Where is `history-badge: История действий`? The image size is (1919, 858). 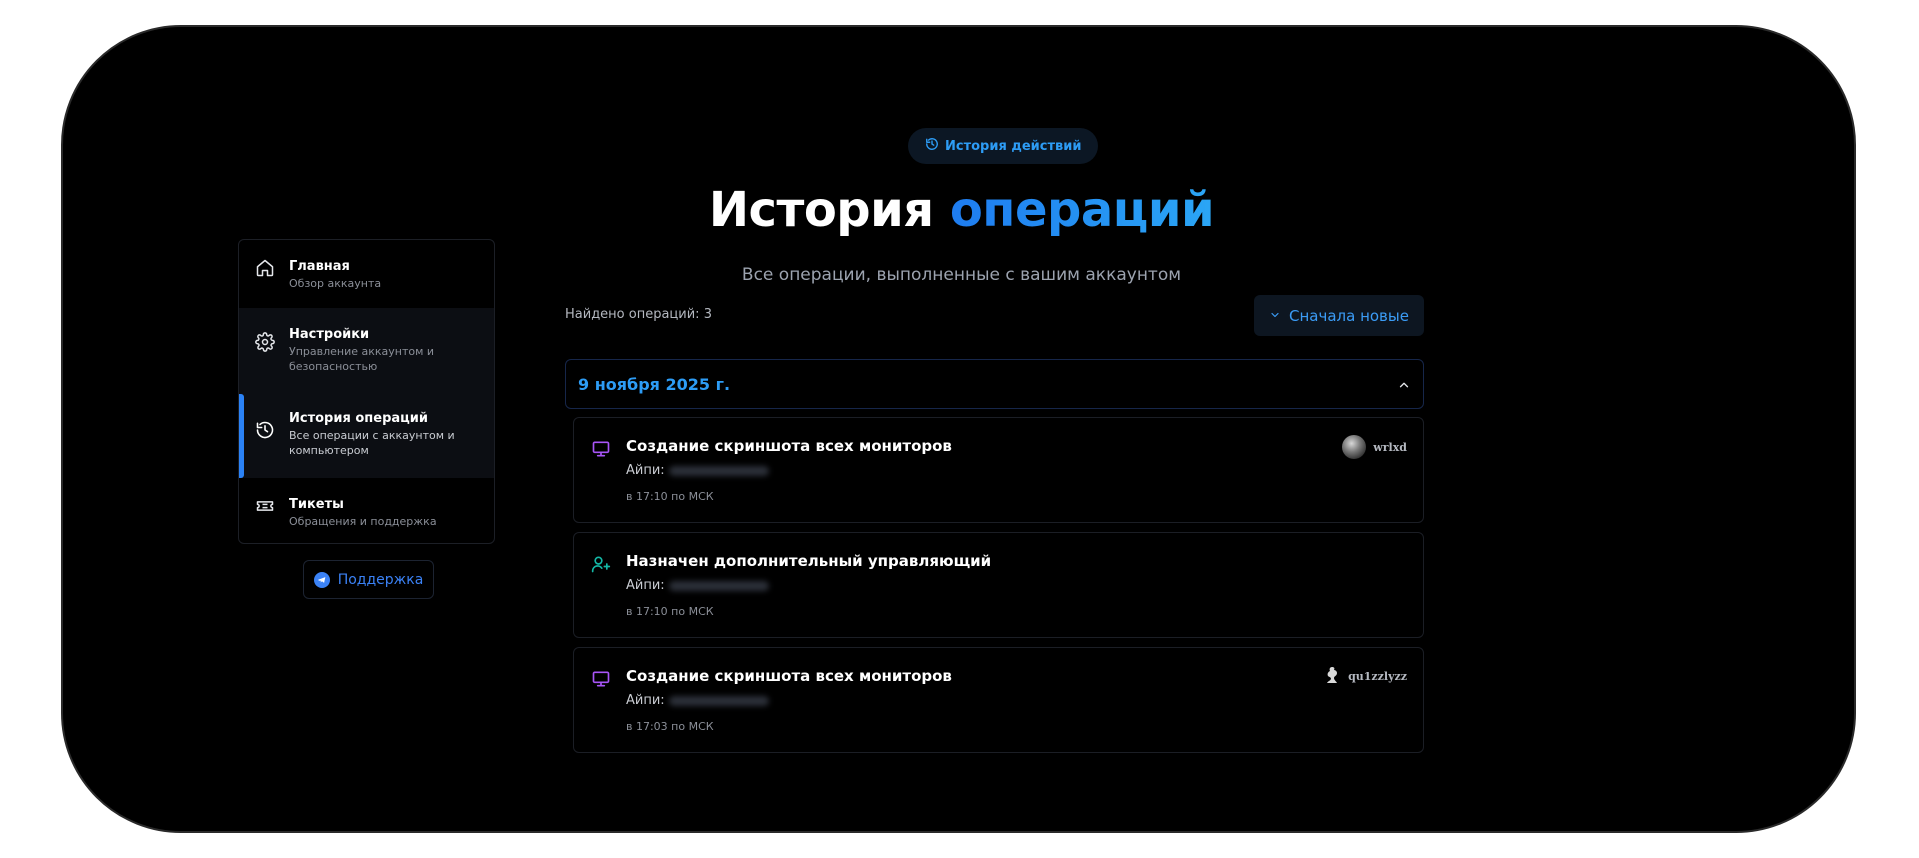
history-badge: История действий is located at coordinates (1003, 146).